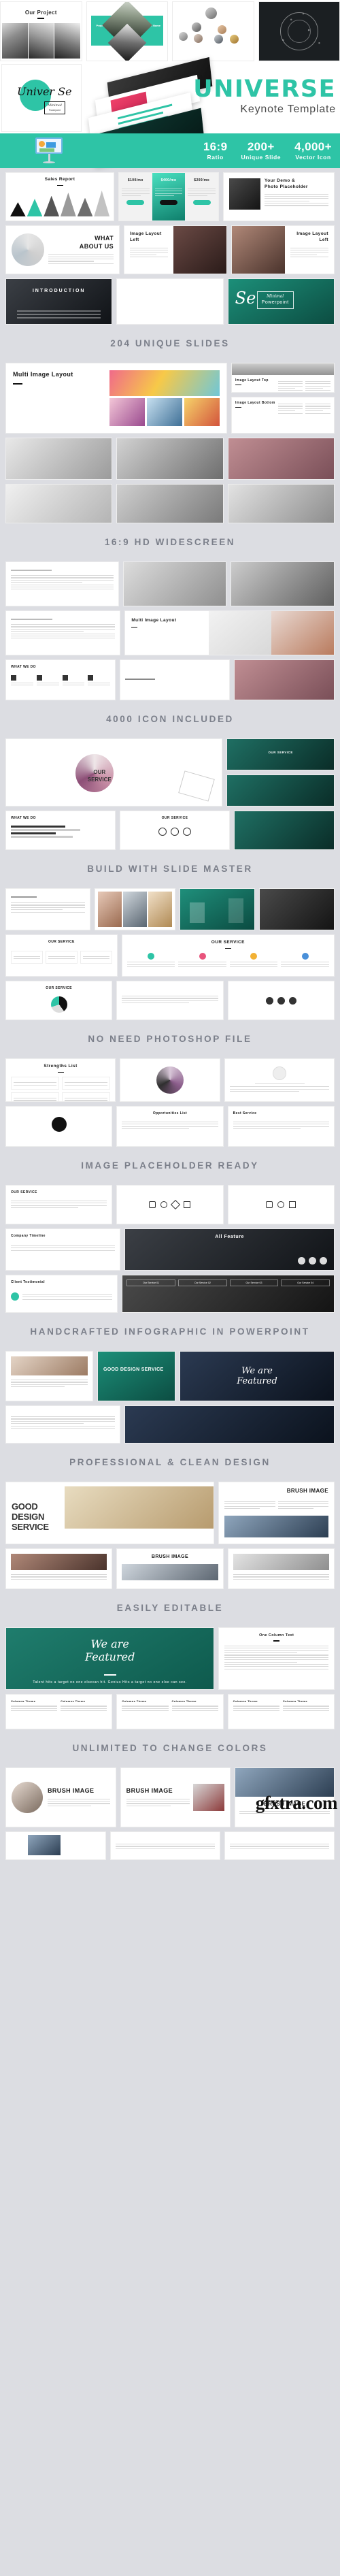  I want to click on slide-our-service-pie: OUR SERVICE, so click(59, 1000).